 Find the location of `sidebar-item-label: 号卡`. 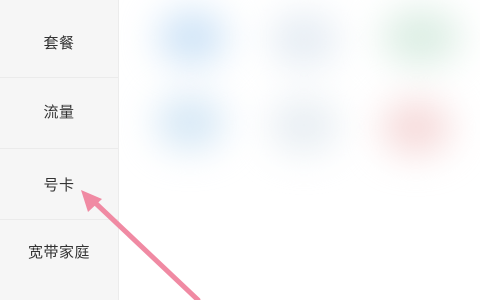

sidebar-item-label: 号卡 is located at coordinates (59, 184).